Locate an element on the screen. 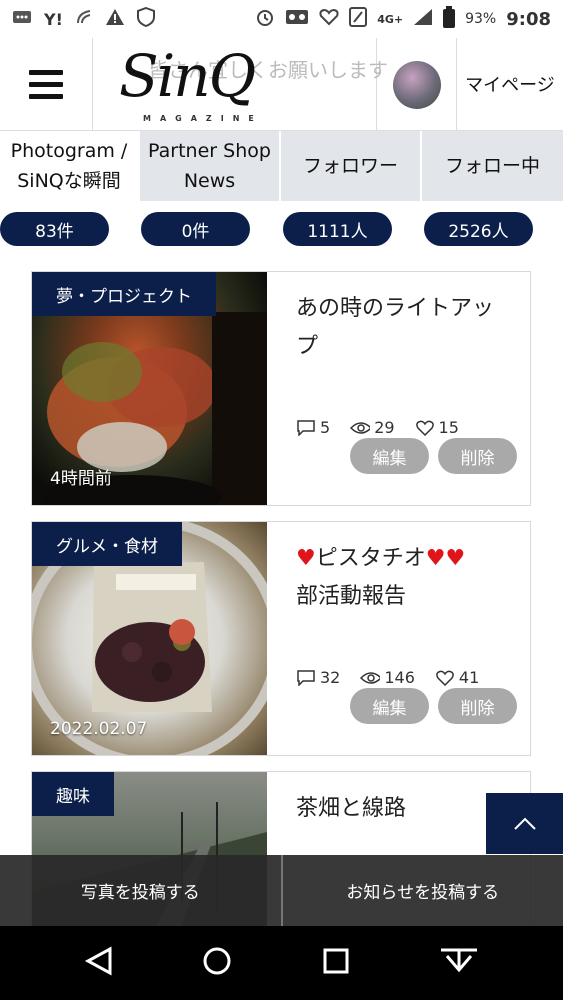 The height and width of the screenshot is (1000, 563). tab-label: フォロー中 is located at coordinates (492, 166).